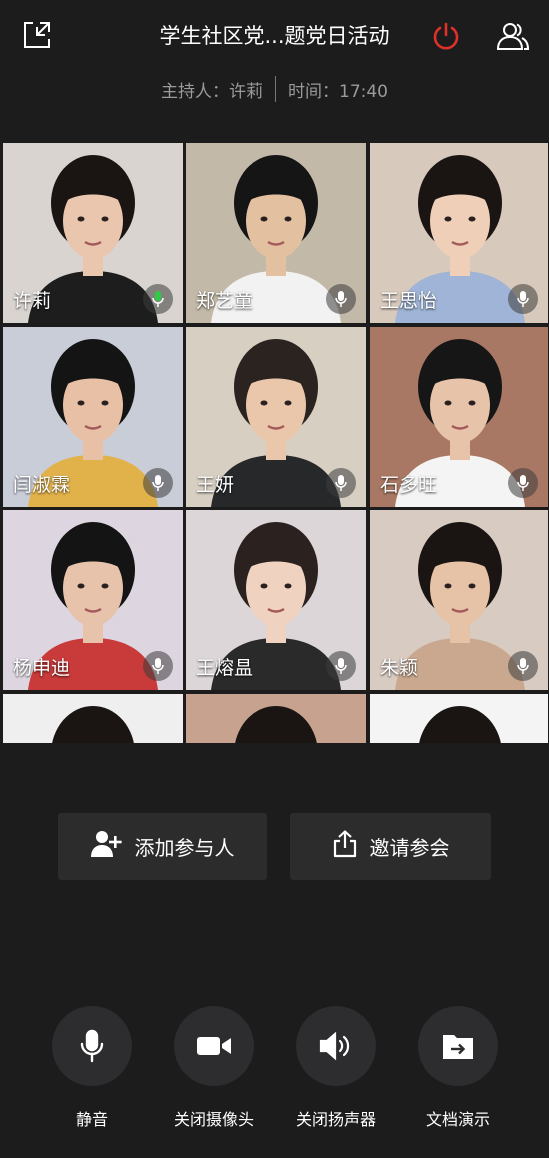 This screenshot has height=1158, width=549. What do you see at coordinates (276, 417) in the screenshot?
I see `participant-tile: 王妍` at bounding box center [276, 417].